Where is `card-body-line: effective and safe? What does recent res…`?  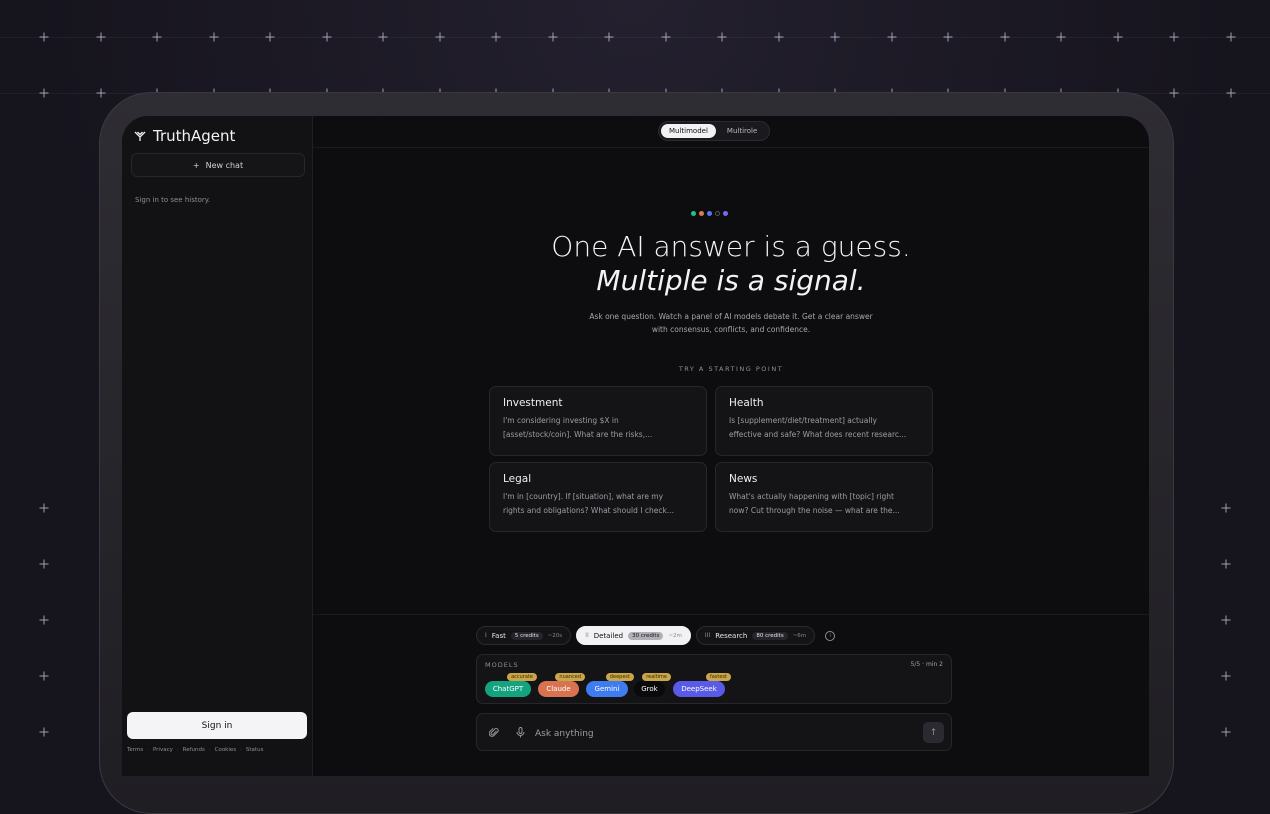 card-body-line: effective and safe? What does recent res… is located at coordinates (818, 434).